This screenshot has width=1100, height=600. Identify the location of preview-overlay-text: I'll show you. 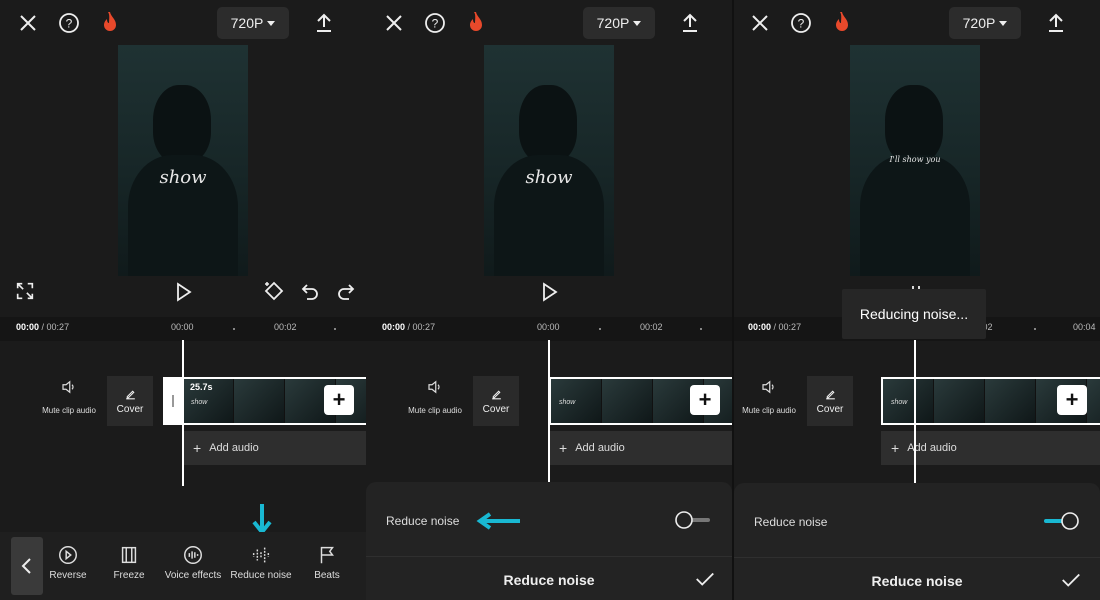
(915, 159).